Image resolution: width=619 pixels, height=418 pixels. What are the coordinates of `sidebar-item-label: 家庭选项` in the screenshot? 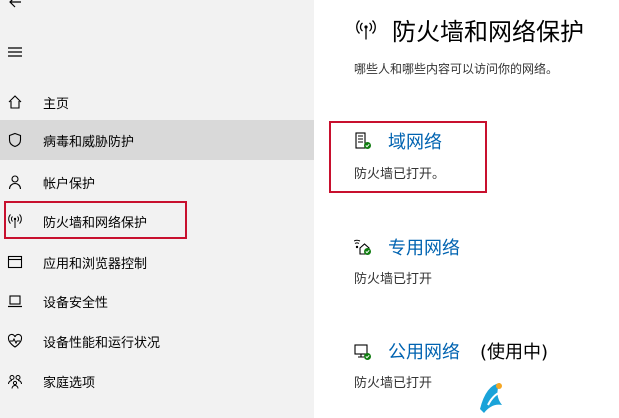 It's located at (69, 383).